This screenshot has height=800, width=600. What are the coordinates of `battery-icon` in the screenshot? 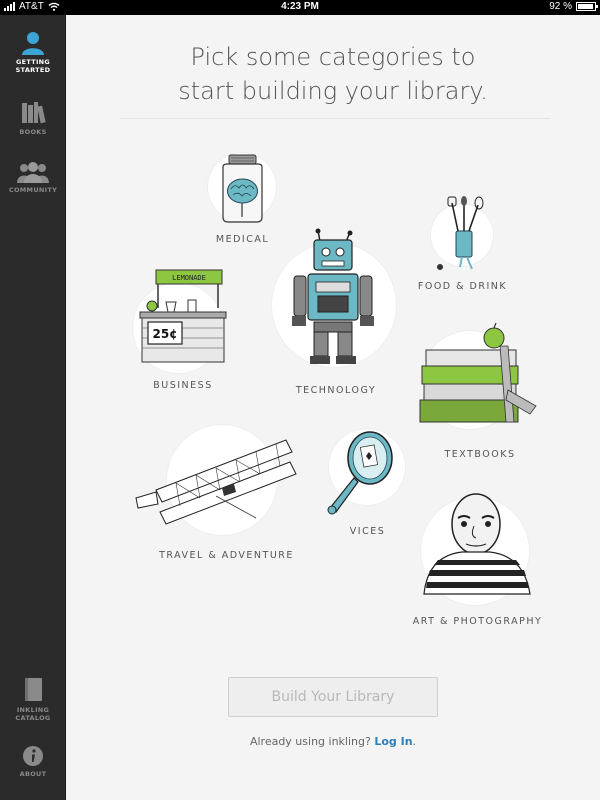 It's located at (587, 6).